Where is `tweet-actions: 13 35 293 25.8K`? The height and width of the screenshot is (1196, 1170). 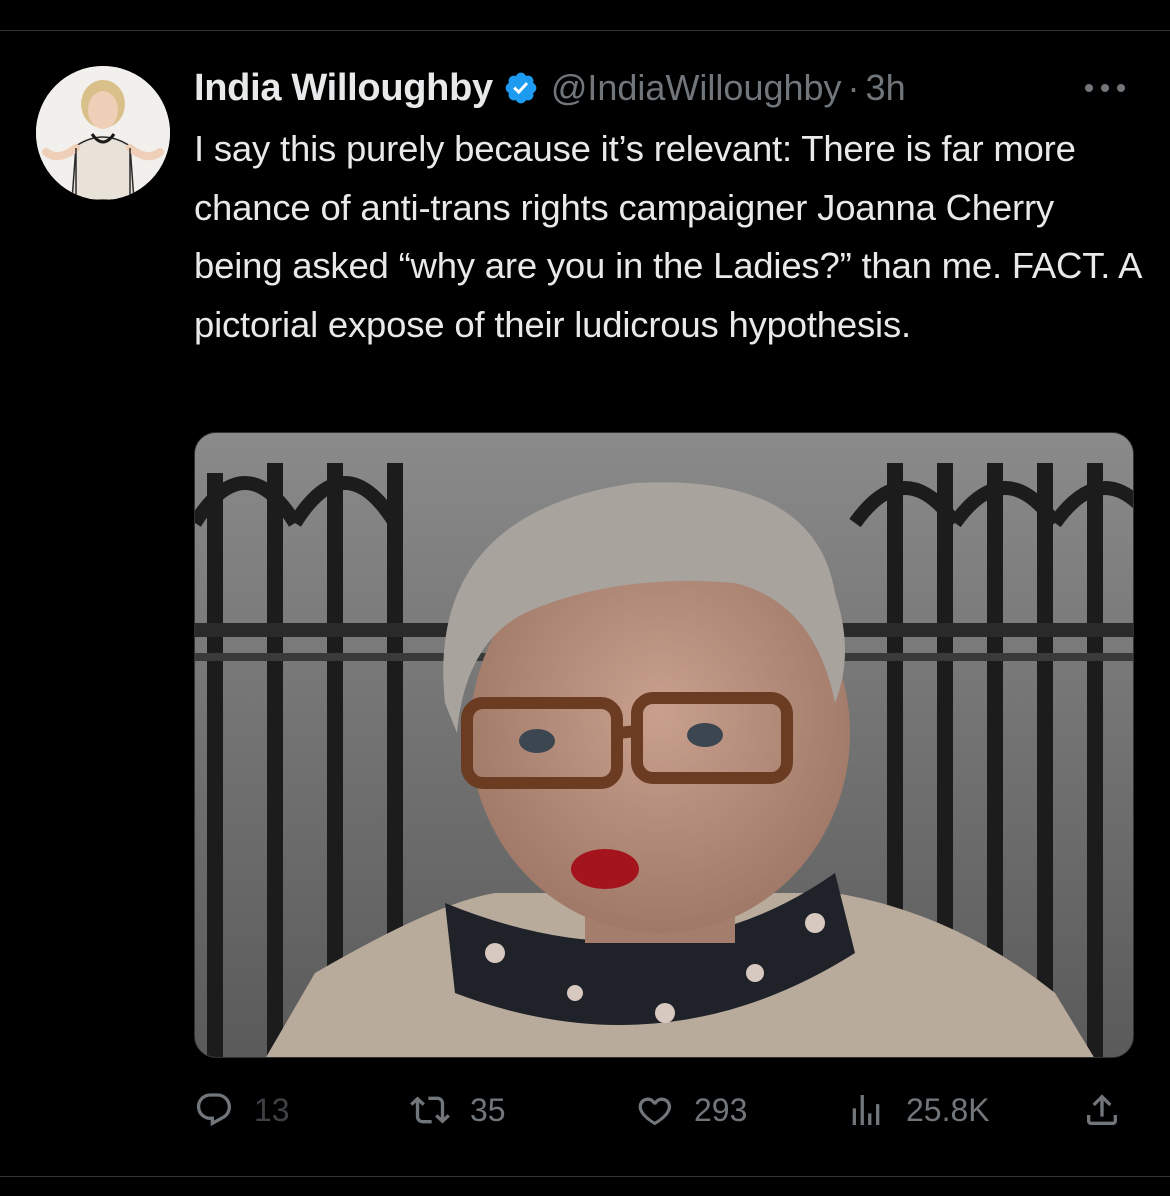 tweet-actions: 13 35 293 25.8K is located at coordinates (664, 1110).